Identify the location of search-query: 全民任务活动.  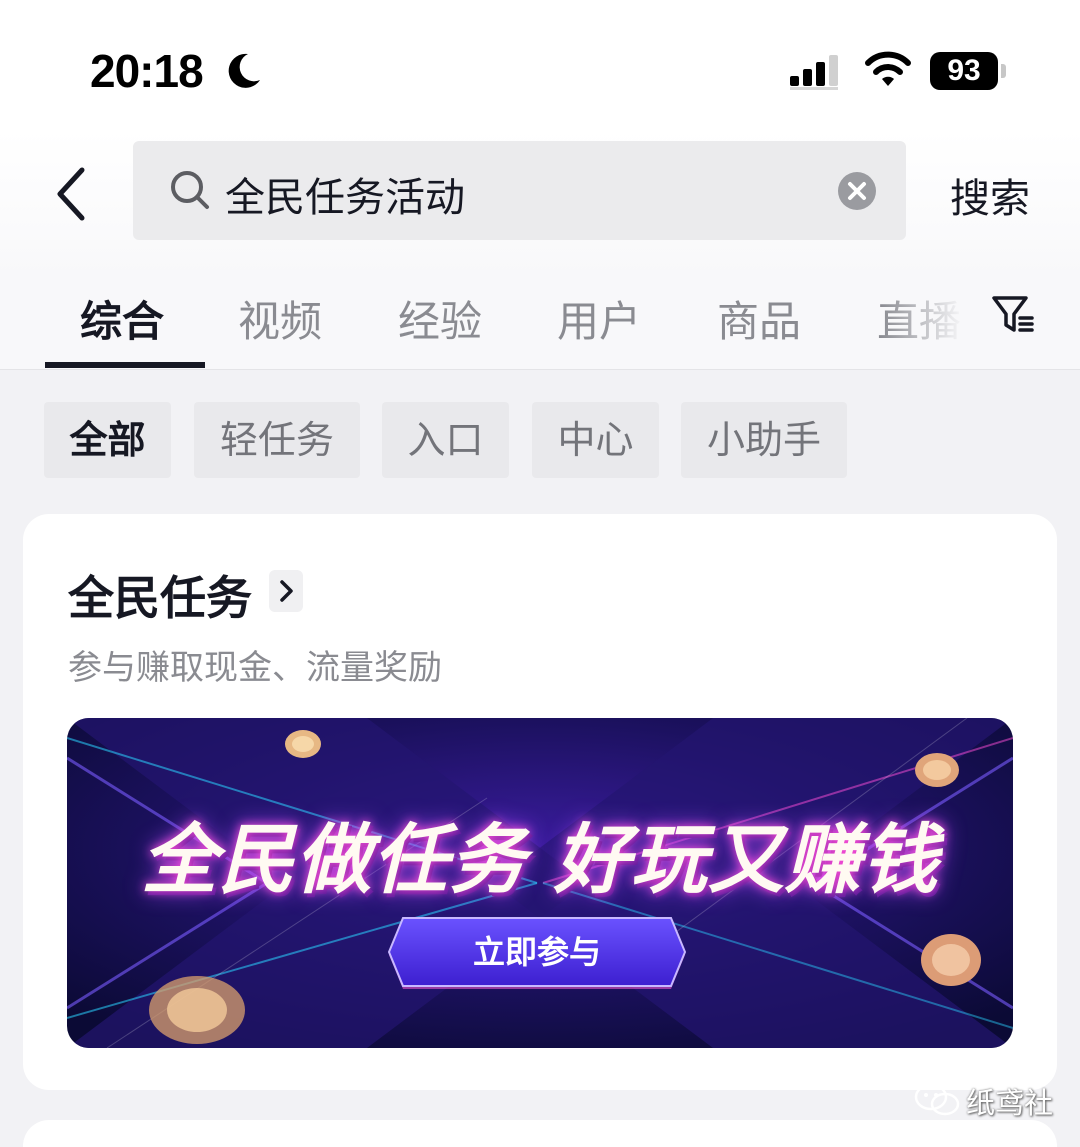
(345, 194).